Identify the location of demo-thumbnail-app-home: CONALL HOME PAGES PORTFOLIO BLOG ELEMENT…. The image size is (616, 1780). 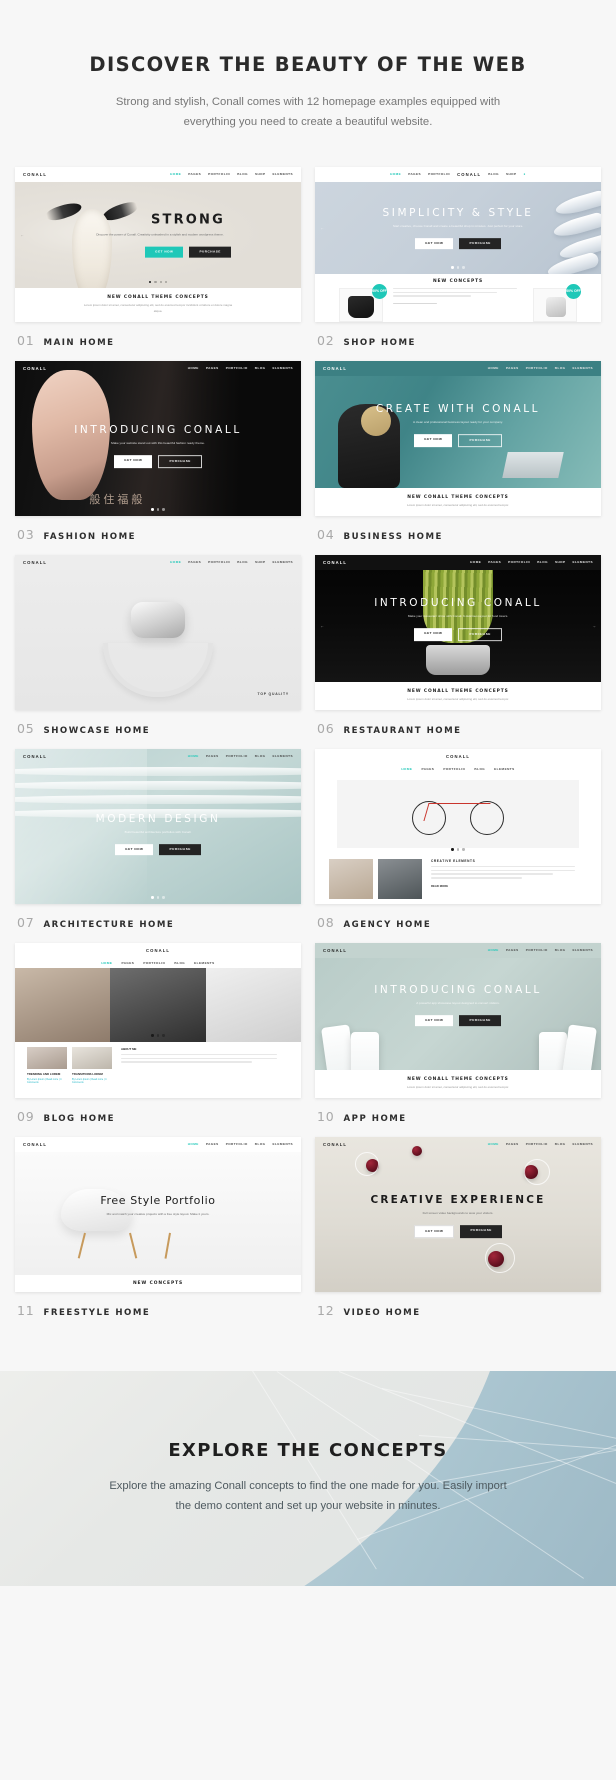
(458, 1020).